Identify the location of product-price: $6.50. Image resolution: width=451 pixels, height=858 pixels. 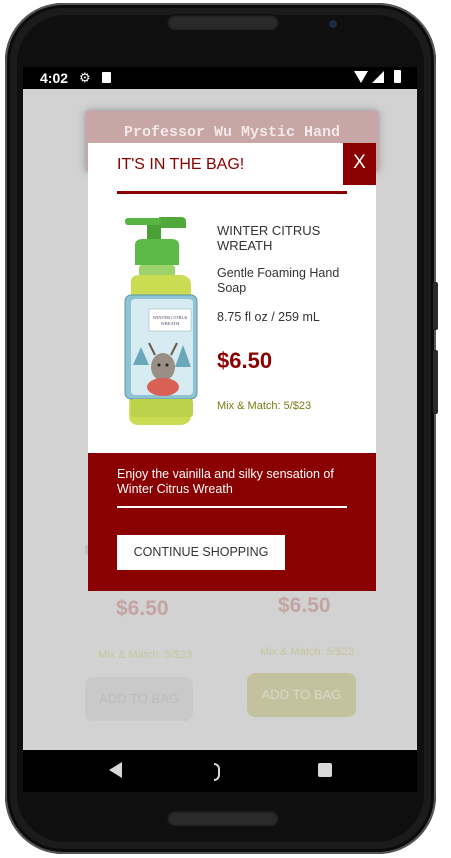
(245, 360).